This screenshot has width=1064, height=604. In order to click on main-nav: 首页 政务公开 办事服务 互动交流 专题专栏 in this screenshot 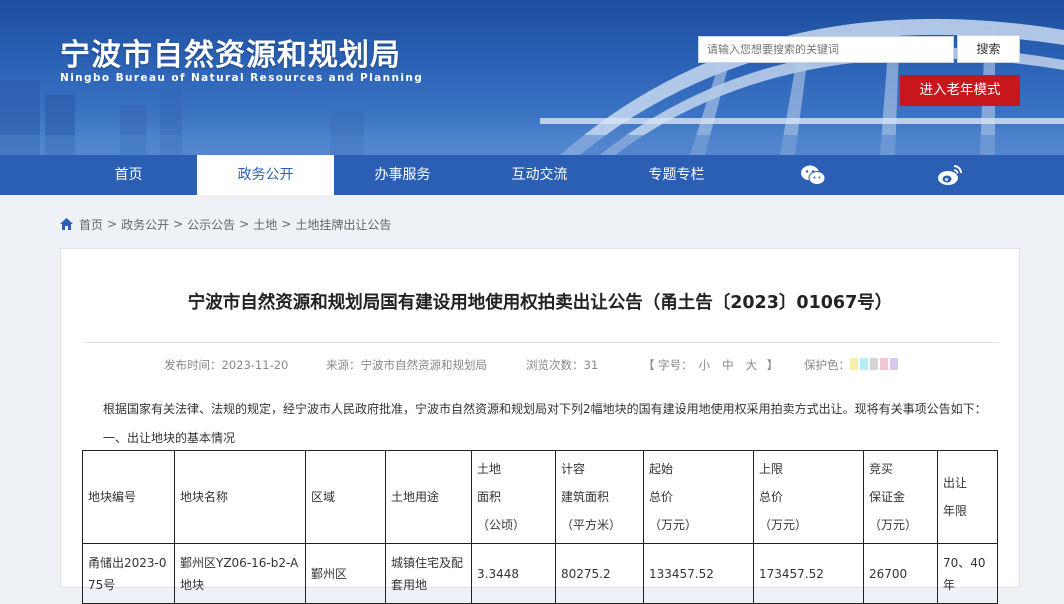, I will do `click(532, 175)`.